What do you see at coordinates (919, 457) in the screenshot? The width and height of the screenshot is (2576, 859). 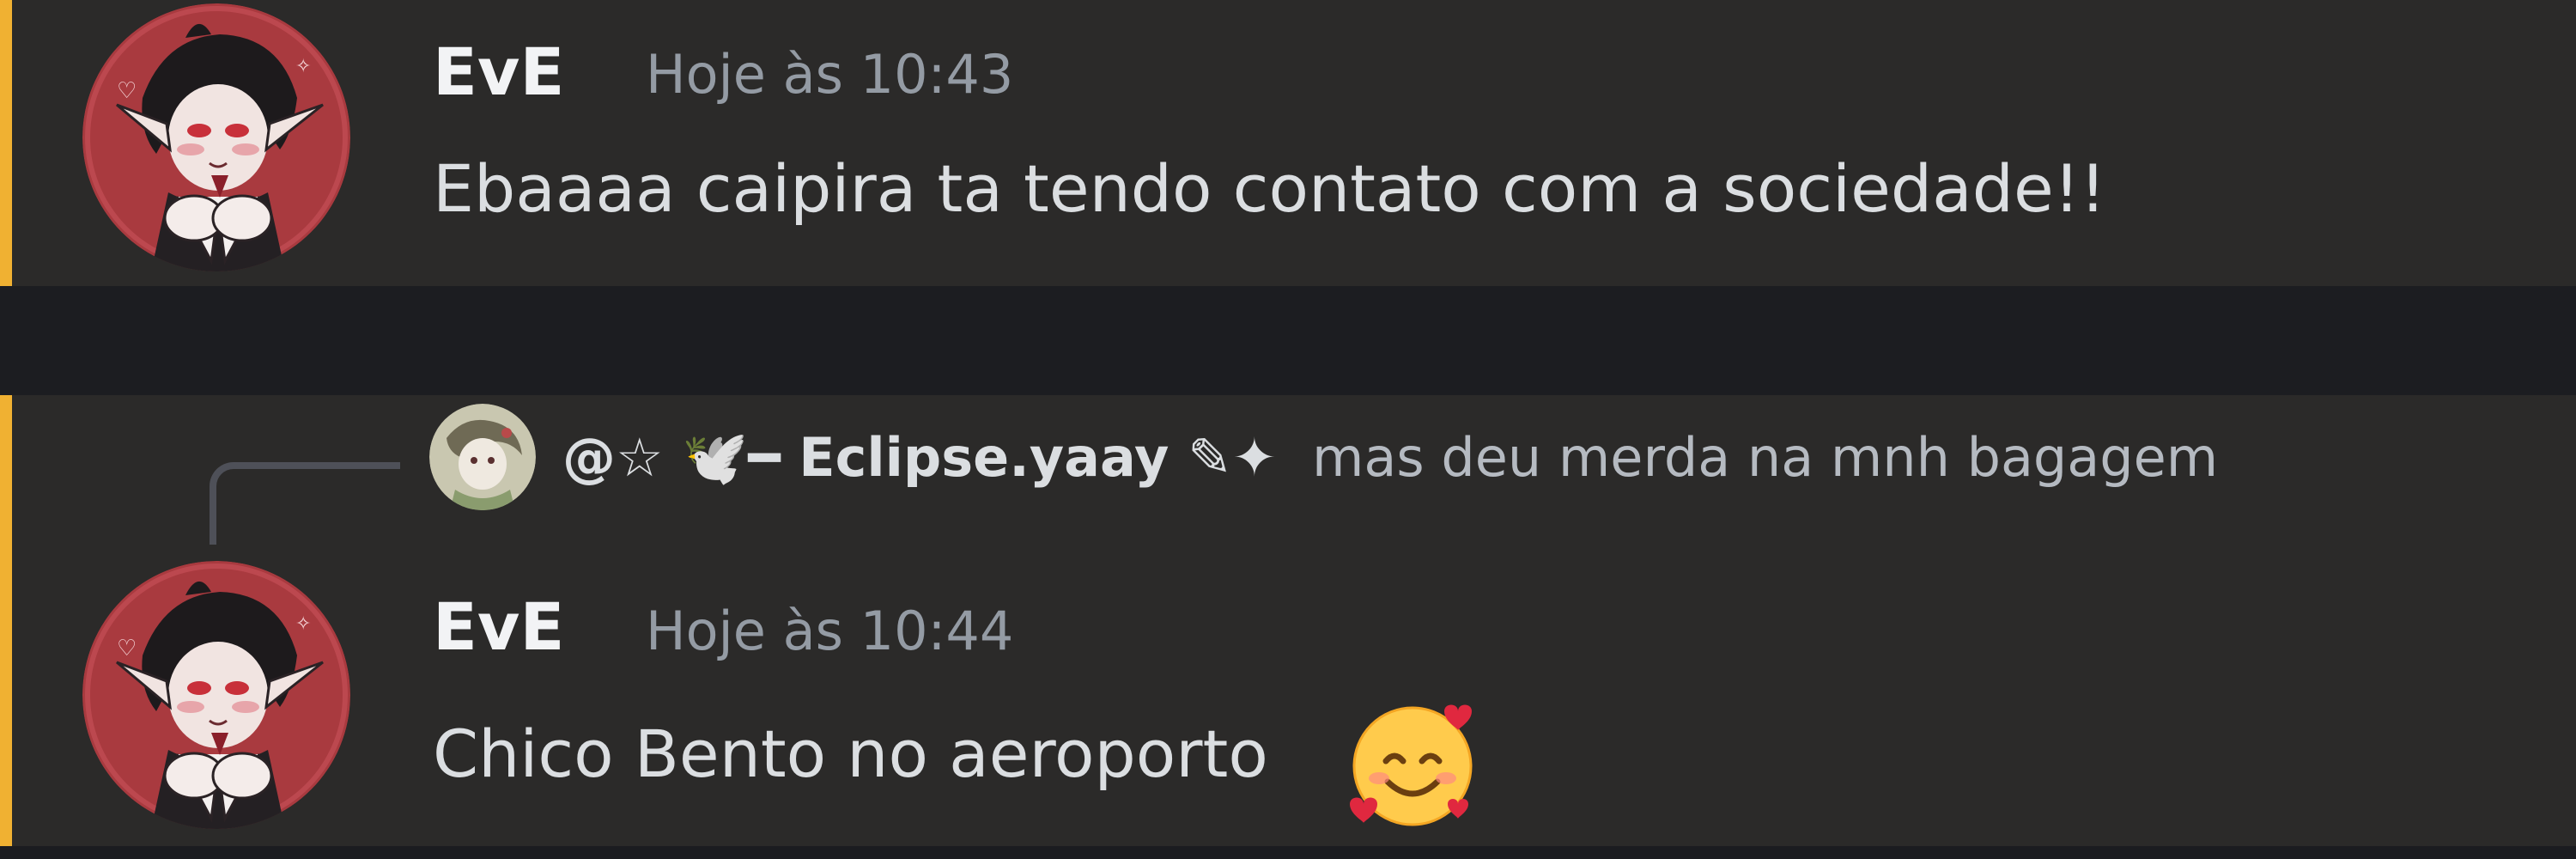 I see `reply-author: @☆ 🕊️━ Eclipse.yaay ✎✦` at bounding box center [919, 457].